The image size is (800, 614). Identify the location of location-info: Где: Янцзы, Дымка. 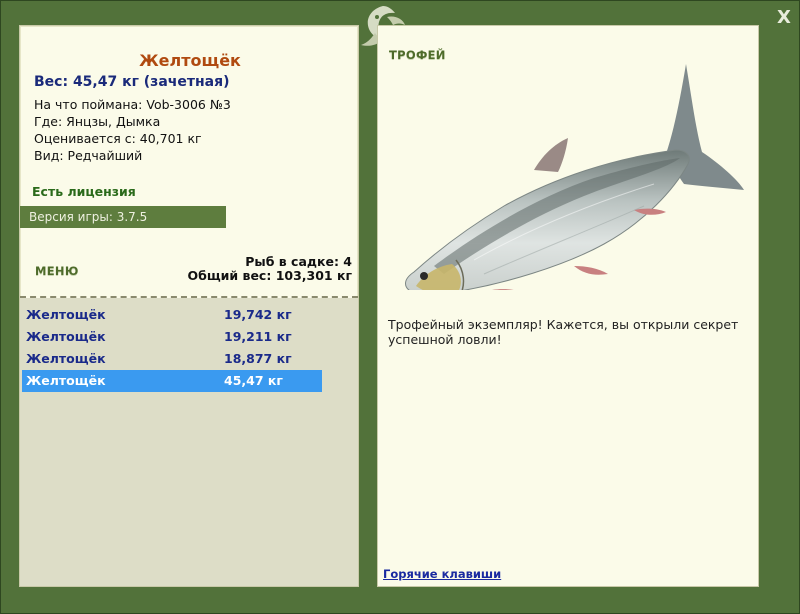
(97, 121).